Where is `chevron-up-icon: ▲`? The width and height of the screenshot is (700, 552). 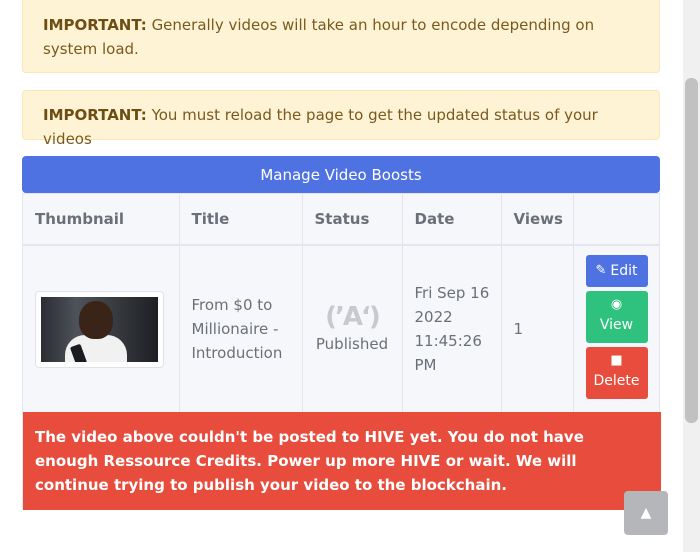 chevron-up-icon: ▲ is located at coordinates (646, 513).